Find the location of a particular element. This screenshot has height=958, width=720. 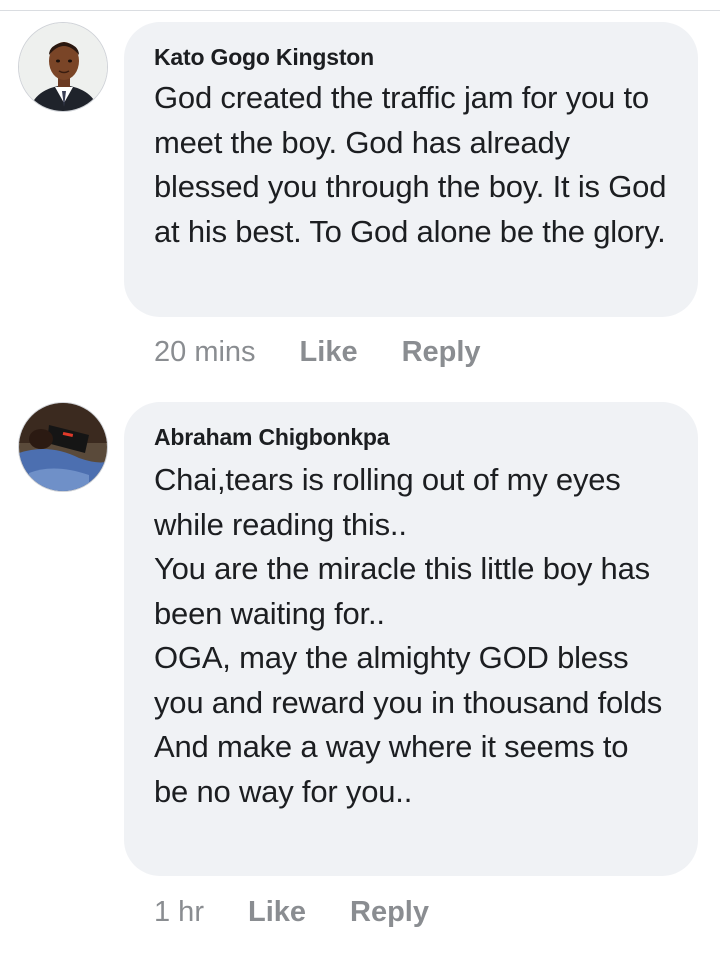

comment-timestamp: 20 mins is located at coordinates (205, 352).